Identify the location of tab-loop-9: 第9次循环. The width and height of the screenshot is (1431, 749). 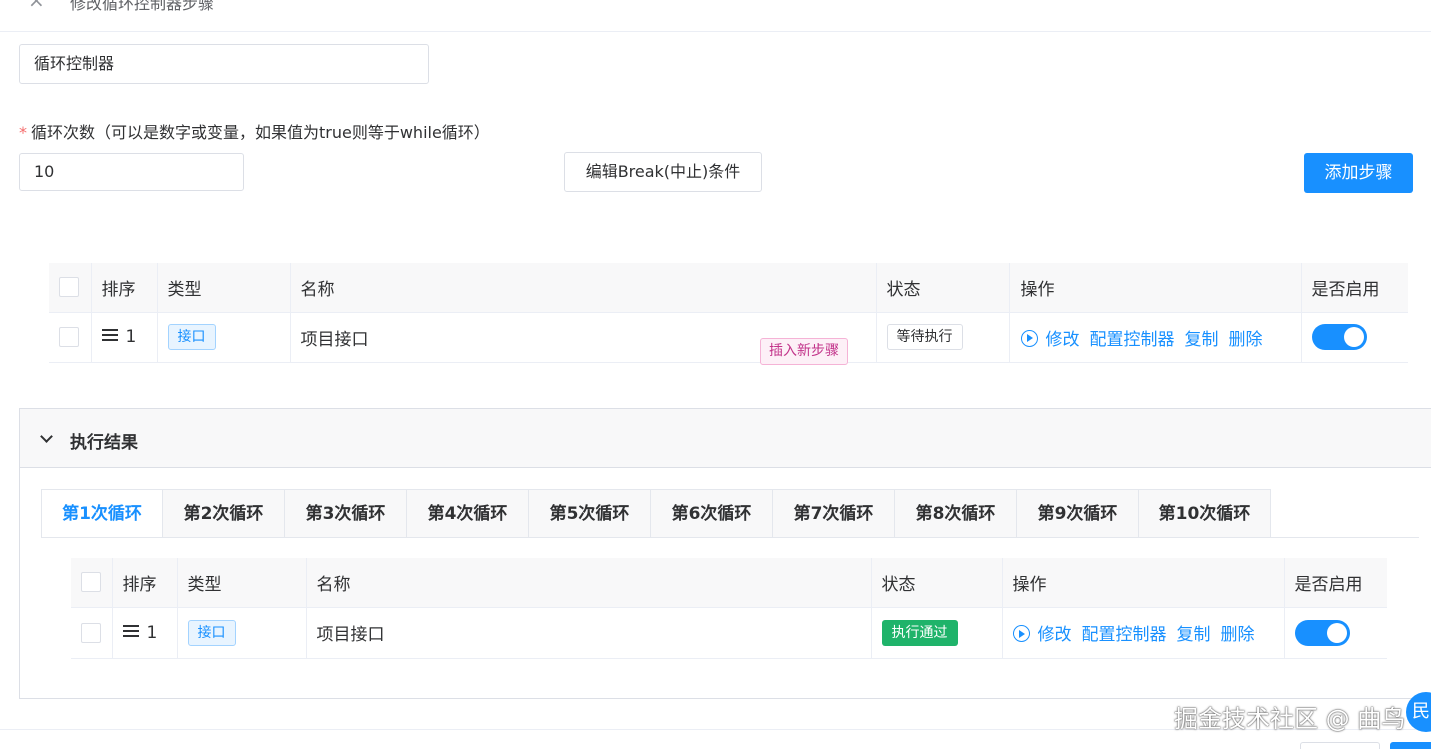
(1078, 513).